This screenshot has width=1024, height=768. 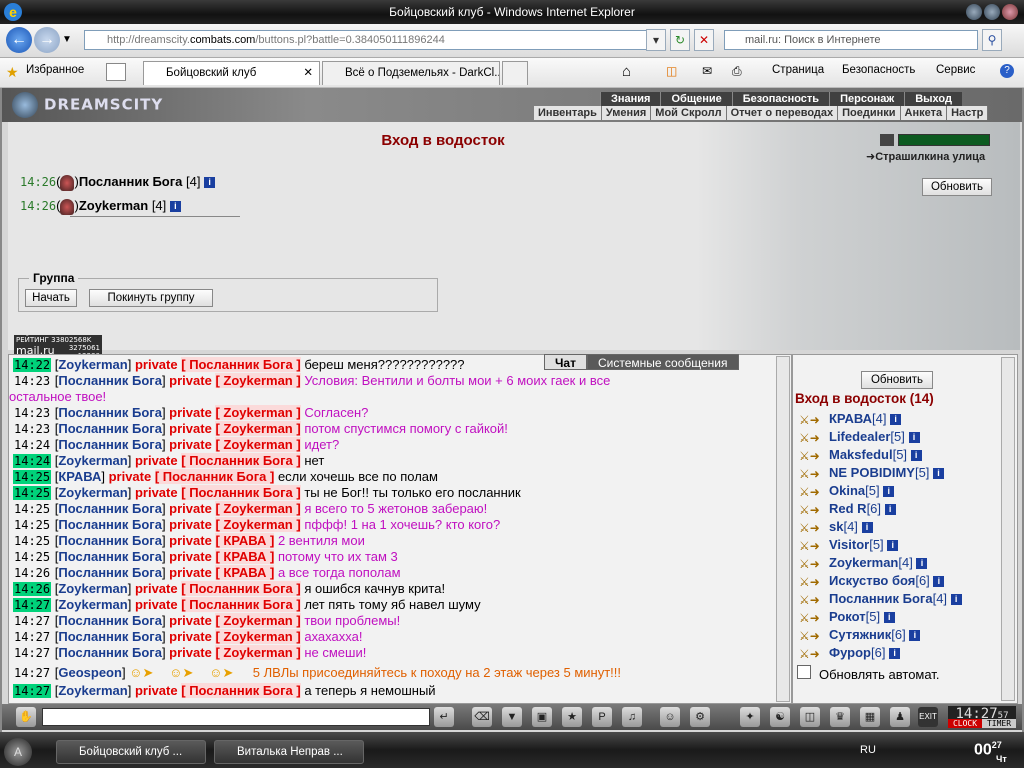 I want to click on room-player-item: Сутяжник[6] i, so click(x=875, y=634).